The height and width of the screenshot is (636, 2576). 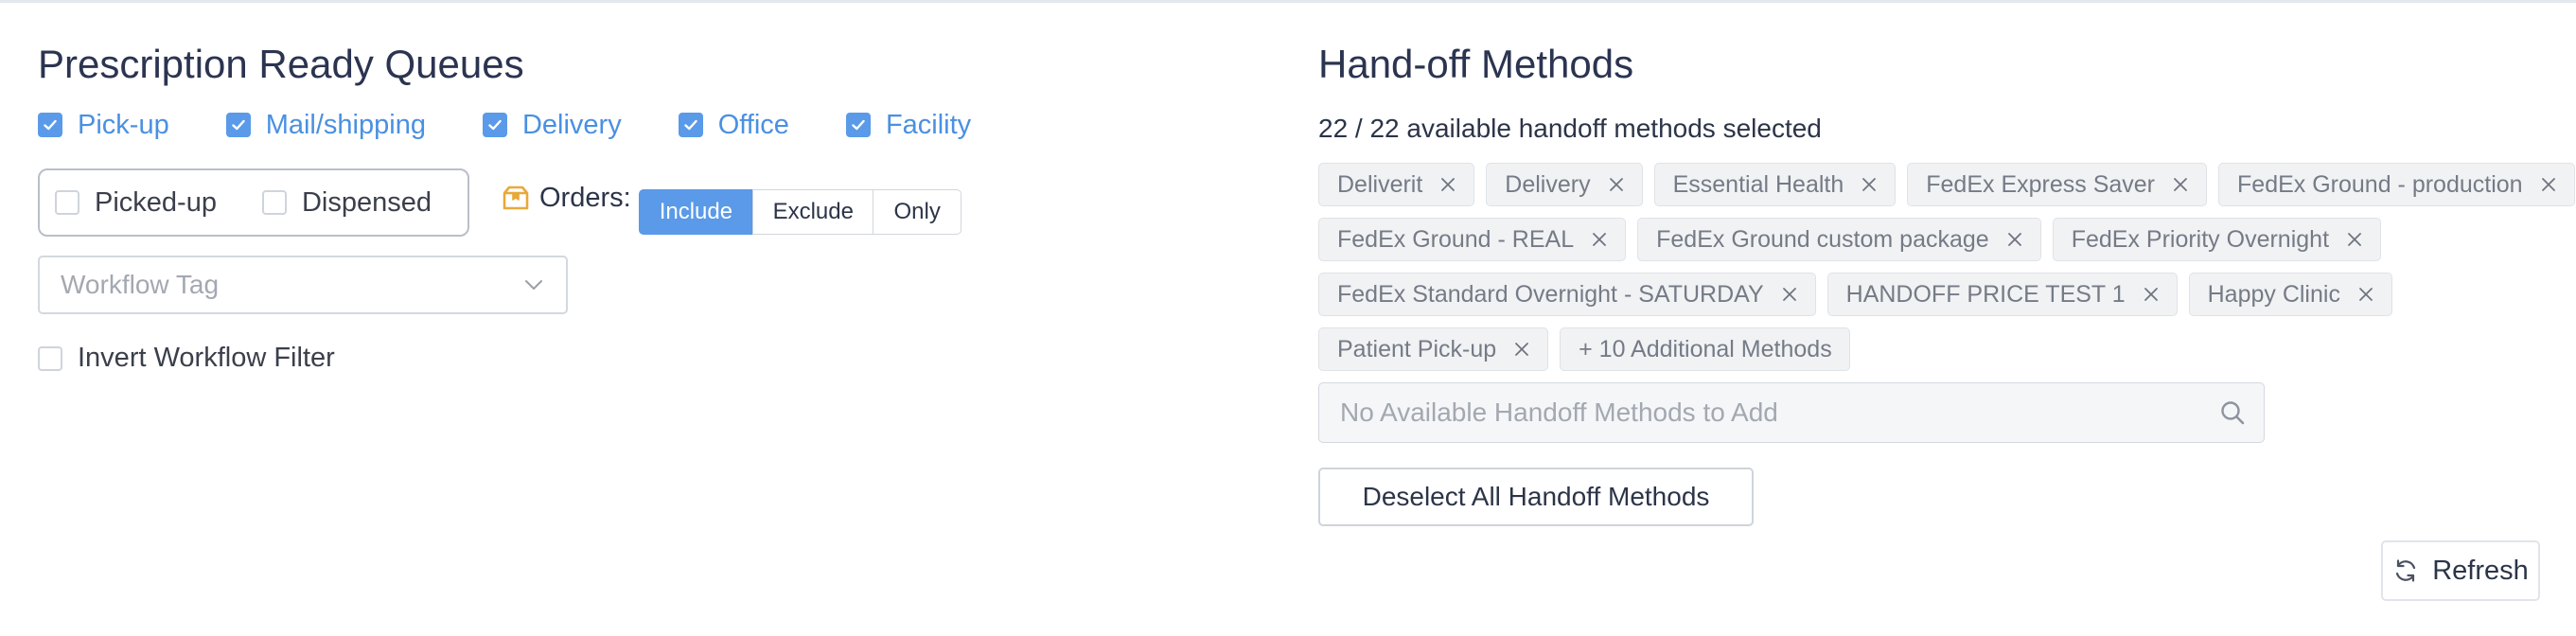 What do you see at coordinates (917, 212) in the screenshot?
I see `orders-only-button: Only` at bounding box center [917, 212].